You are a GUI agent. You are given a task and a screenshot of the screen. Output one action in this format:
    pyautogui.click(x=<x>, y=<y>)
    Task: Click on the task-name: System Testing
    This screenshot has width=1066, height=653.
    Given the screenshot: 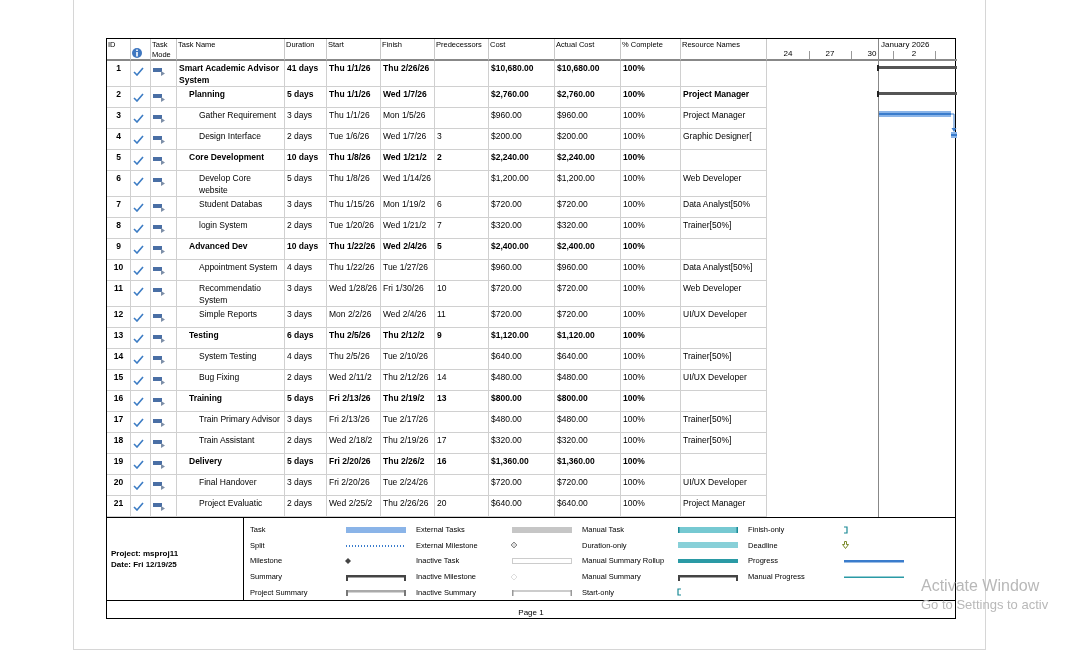 What is the action you would take?
    pyautogui.click(x=231, y=359)
    